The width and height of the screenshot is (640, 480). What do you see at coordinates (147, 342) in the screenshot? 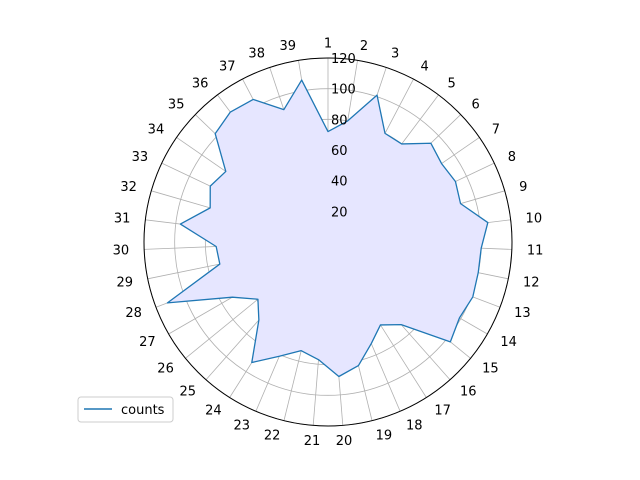
I see `category-label-27: 27` at bounding box center [147, 342].